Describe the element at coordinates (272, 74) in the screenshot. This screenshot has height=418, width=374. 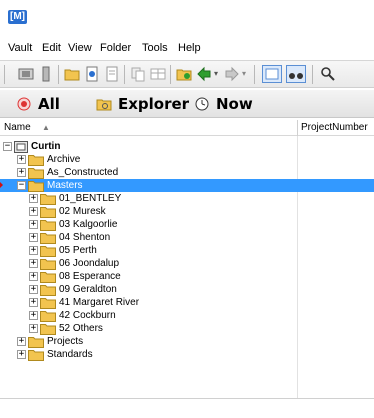
I see `grid-view-icon` at that location.